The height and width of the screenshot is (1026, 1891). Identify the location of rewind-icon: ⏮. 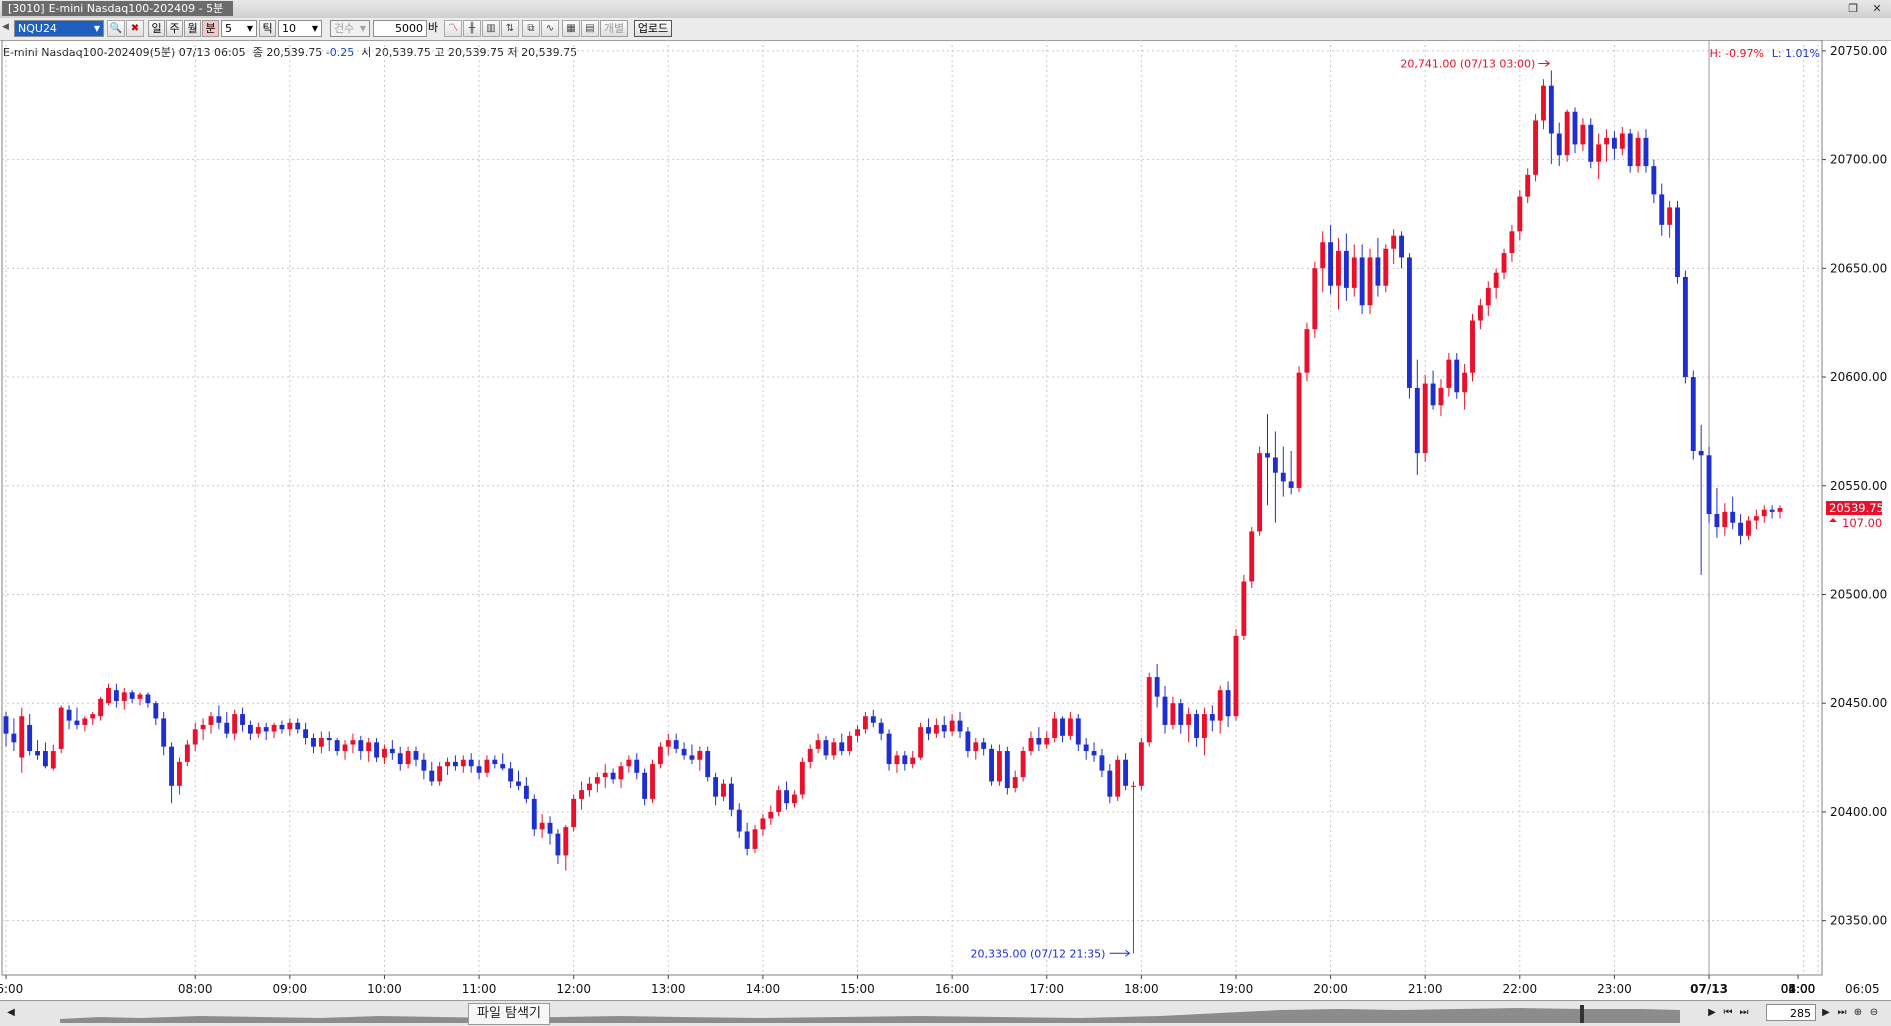
(1728, 1012).